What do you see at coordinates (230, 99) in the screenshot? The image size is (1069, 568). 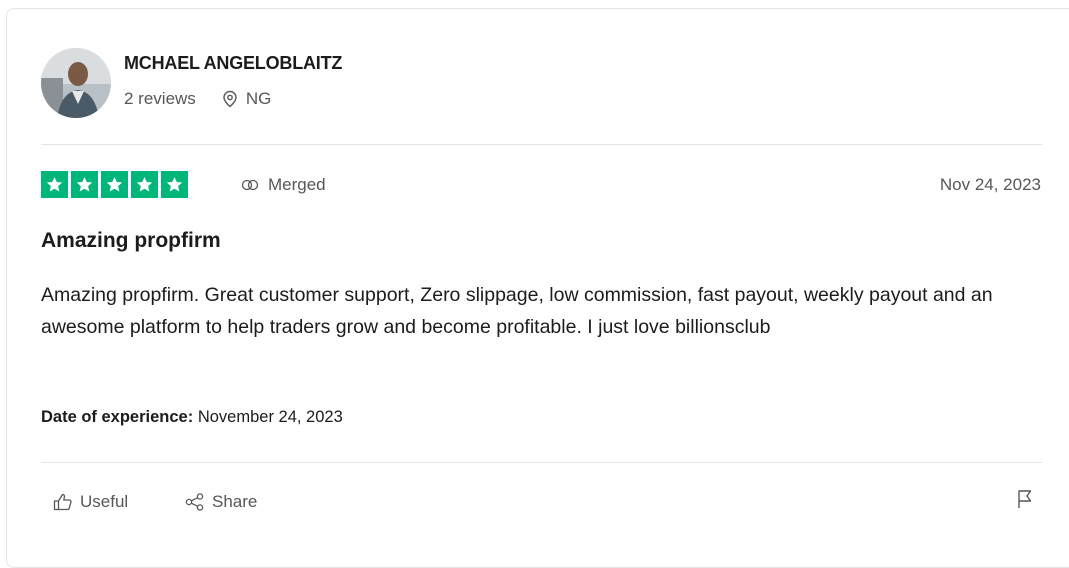 I see `location-pin-icon` at bounding box center [230, 99].